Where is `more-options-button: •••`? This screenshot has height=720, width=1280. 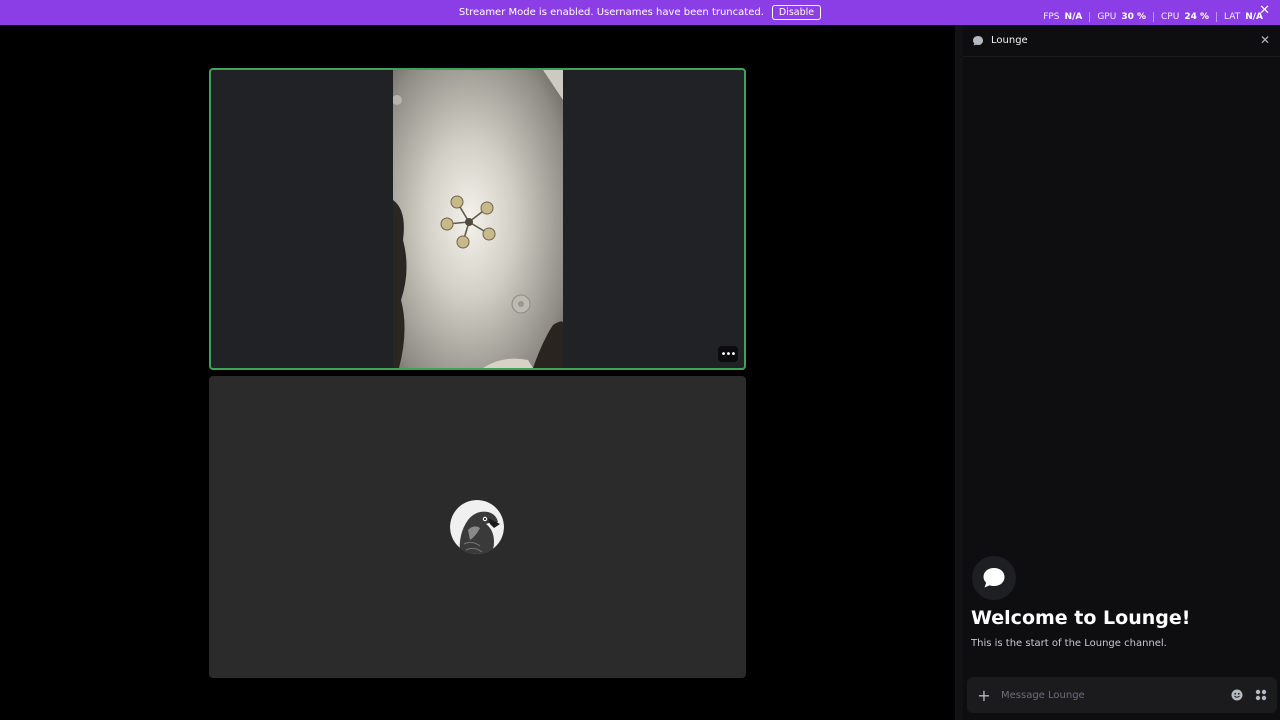
more-options-button: ••• is located at coordinates (728, 354).